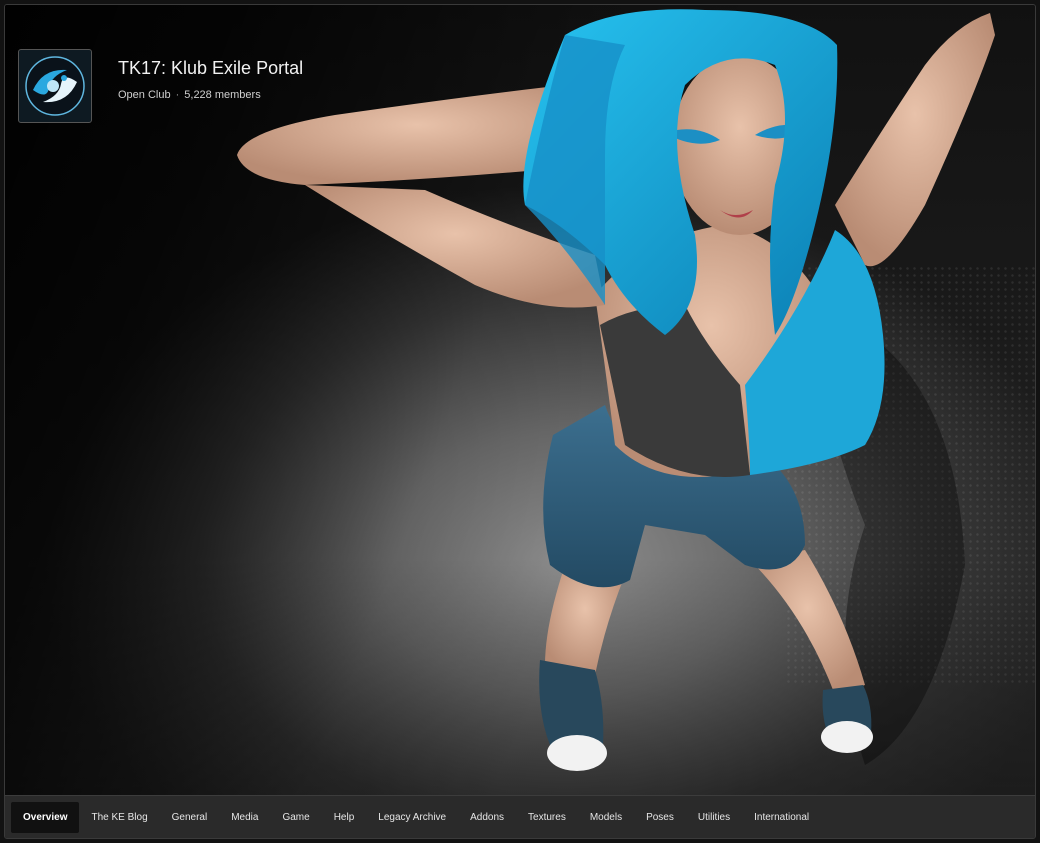 The height and width of the screenshot is (843, 1040). I want to click on club-logo, so click(55, 86).